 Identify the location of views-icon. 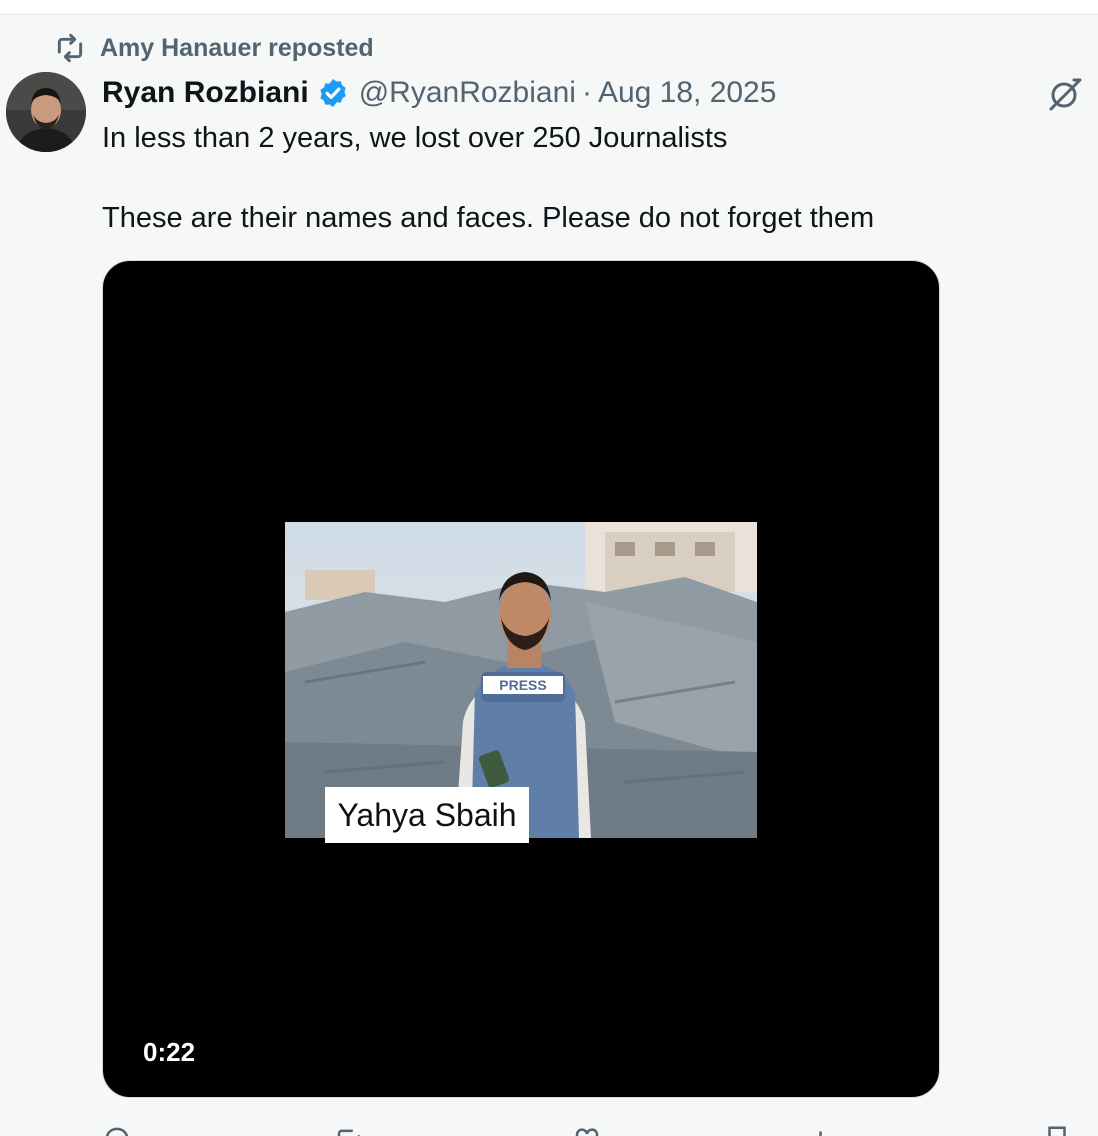
(820, 1133).